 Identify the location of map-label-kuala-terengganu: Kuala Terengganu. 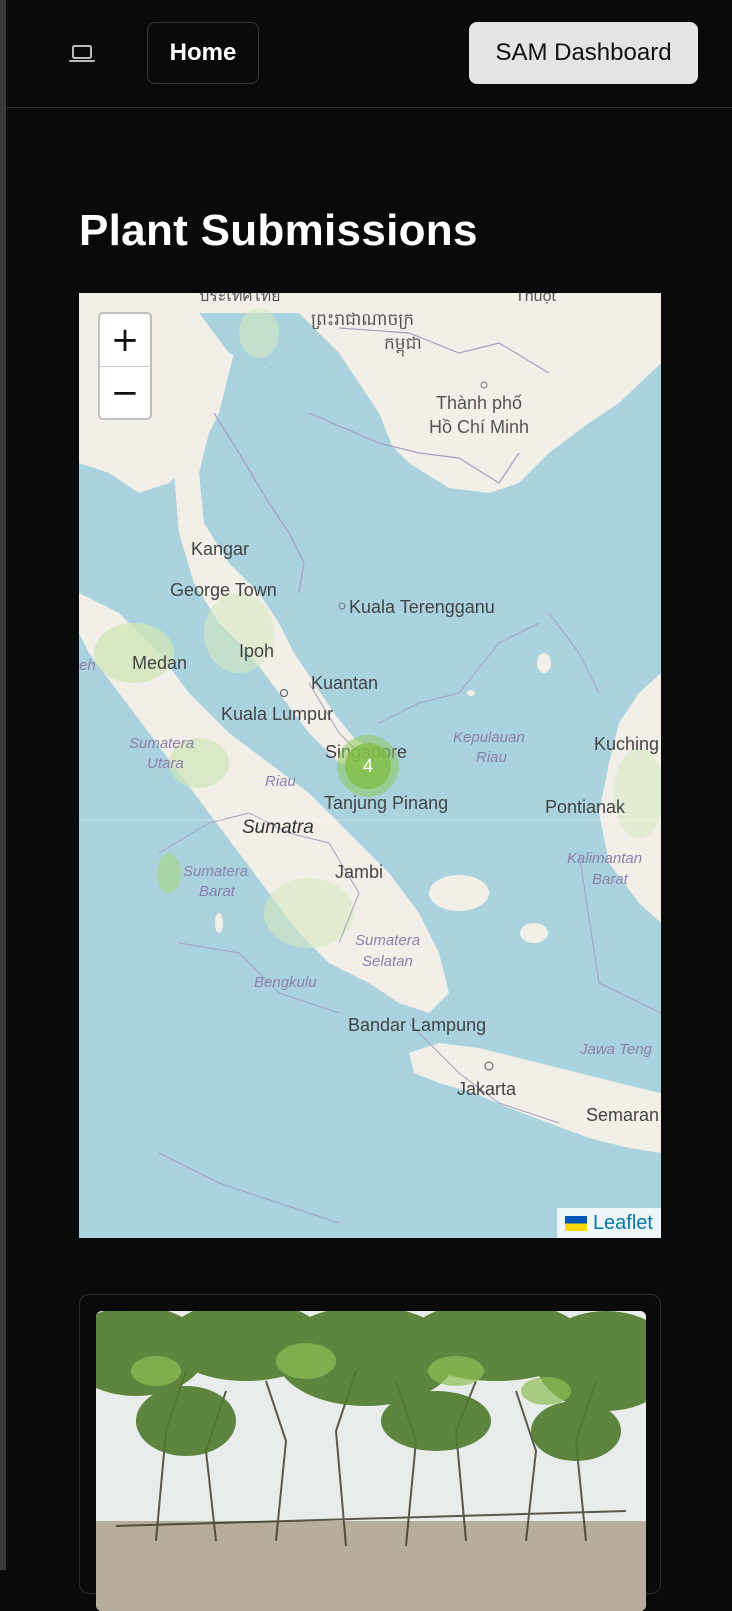
(422, 607).